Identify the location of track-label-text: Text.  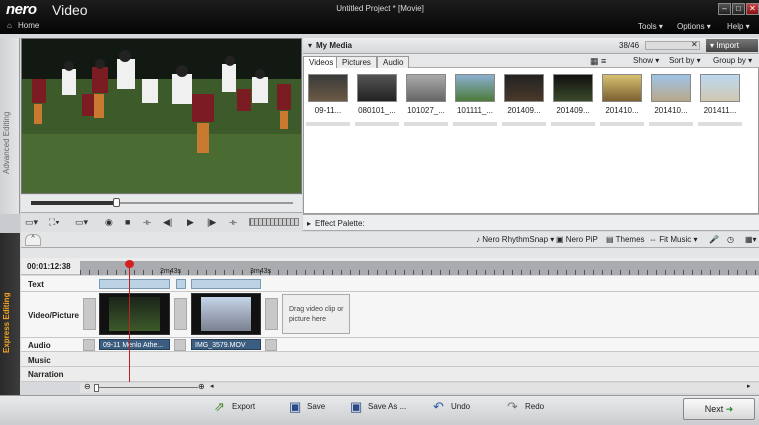
(36, 284).